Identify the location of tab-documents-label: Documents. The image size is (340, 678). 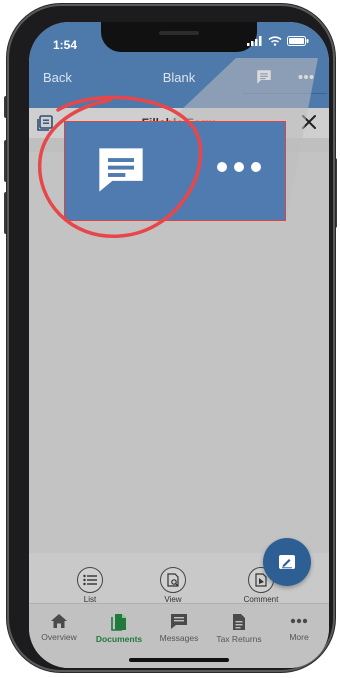
(119, 639).